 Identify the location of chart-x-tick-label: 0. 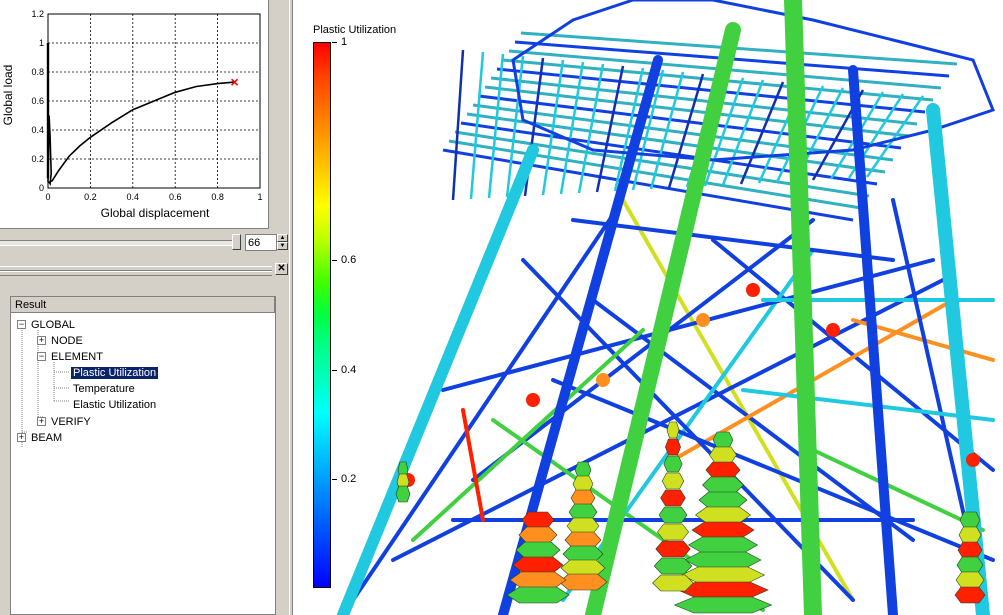
(47, 197).